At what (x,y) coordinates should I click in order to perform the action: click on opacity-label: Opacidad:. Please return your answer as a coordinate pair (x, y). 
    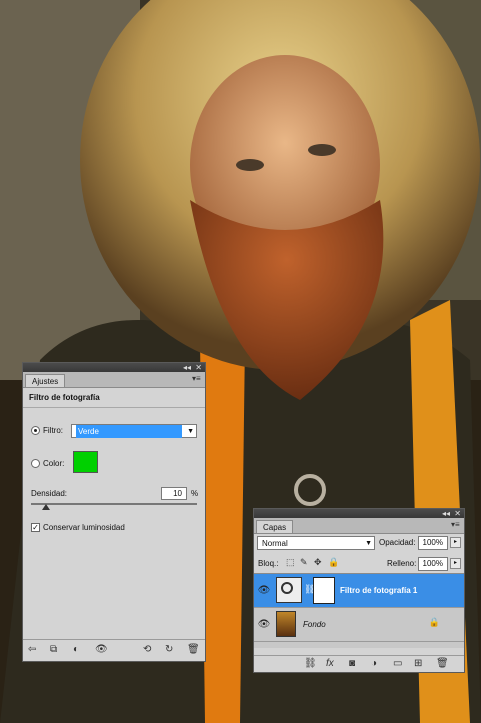
    Looking at the image, I should click on (397, 542).